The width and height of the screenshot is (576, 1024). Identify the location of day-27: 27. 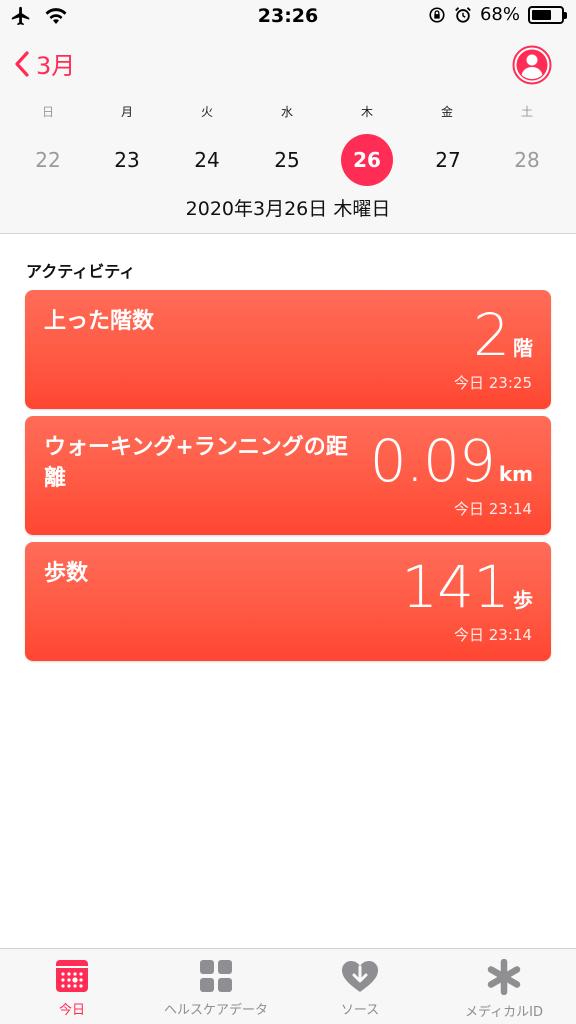
(448, 160).